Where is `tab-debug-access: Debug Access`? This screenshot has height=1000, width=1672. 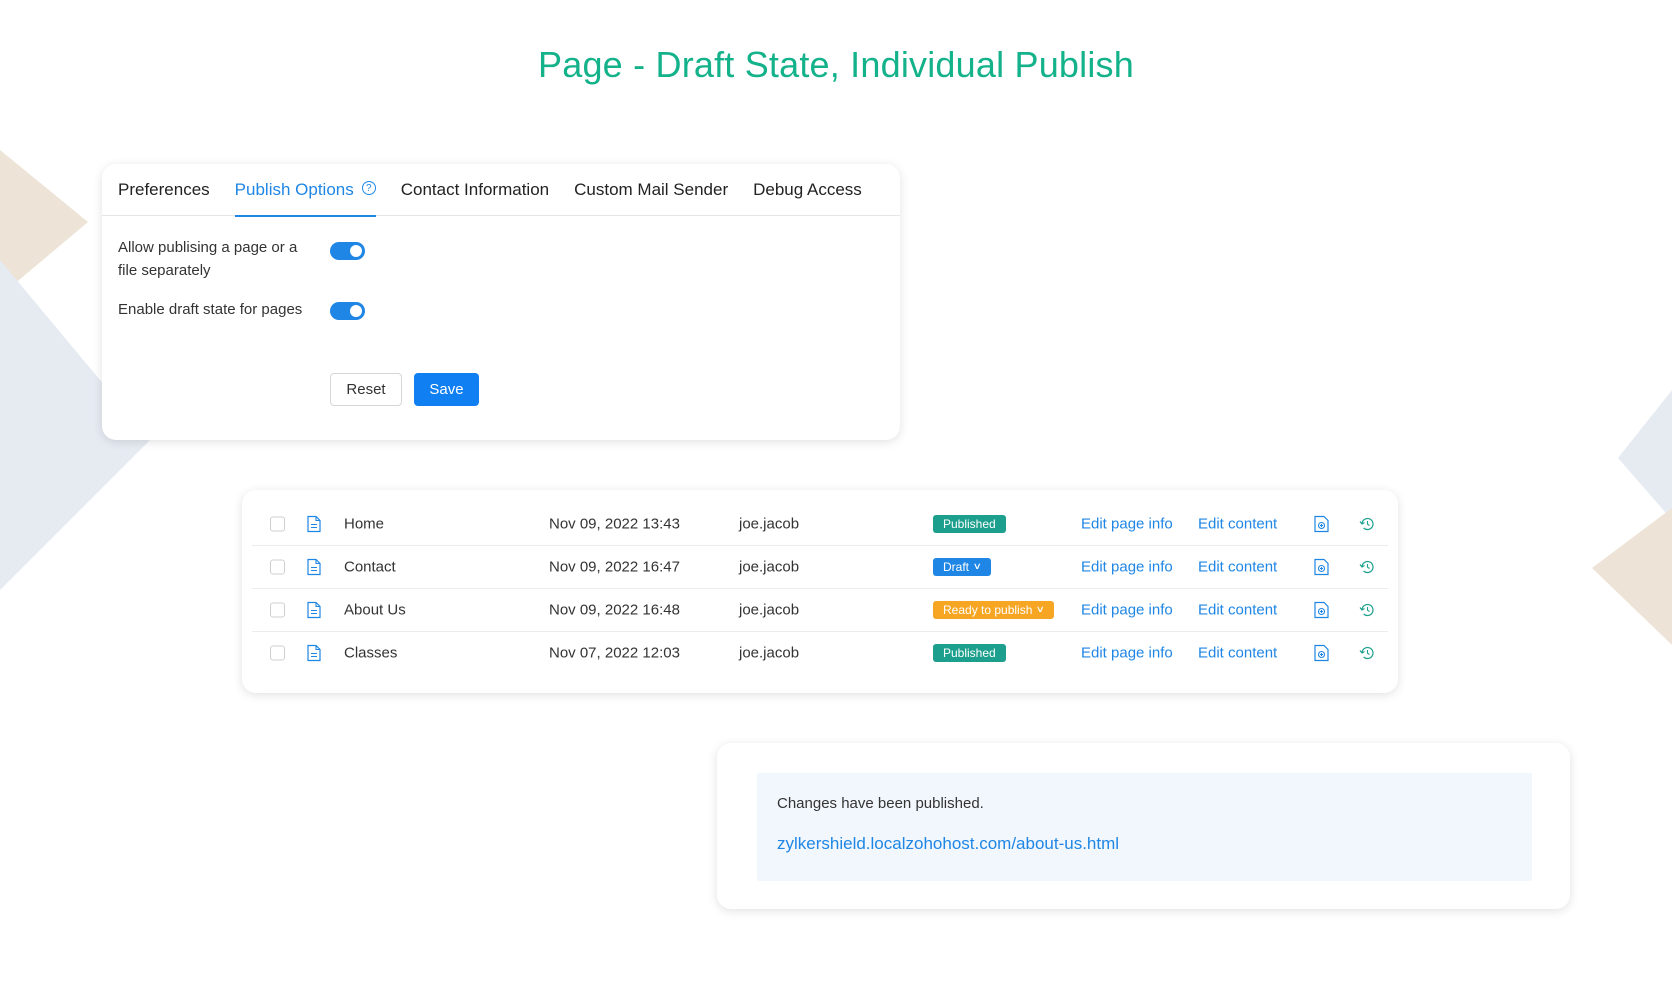 tab-debug-access: Debug Access is located at coordinates (807, 190).